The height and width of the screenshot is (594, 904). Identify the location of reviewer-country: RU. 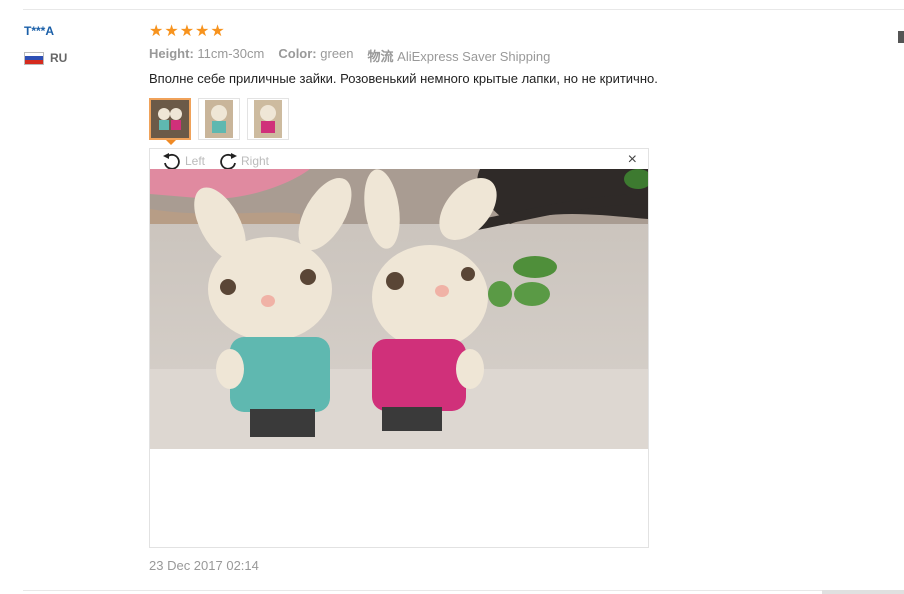
(45, 58).